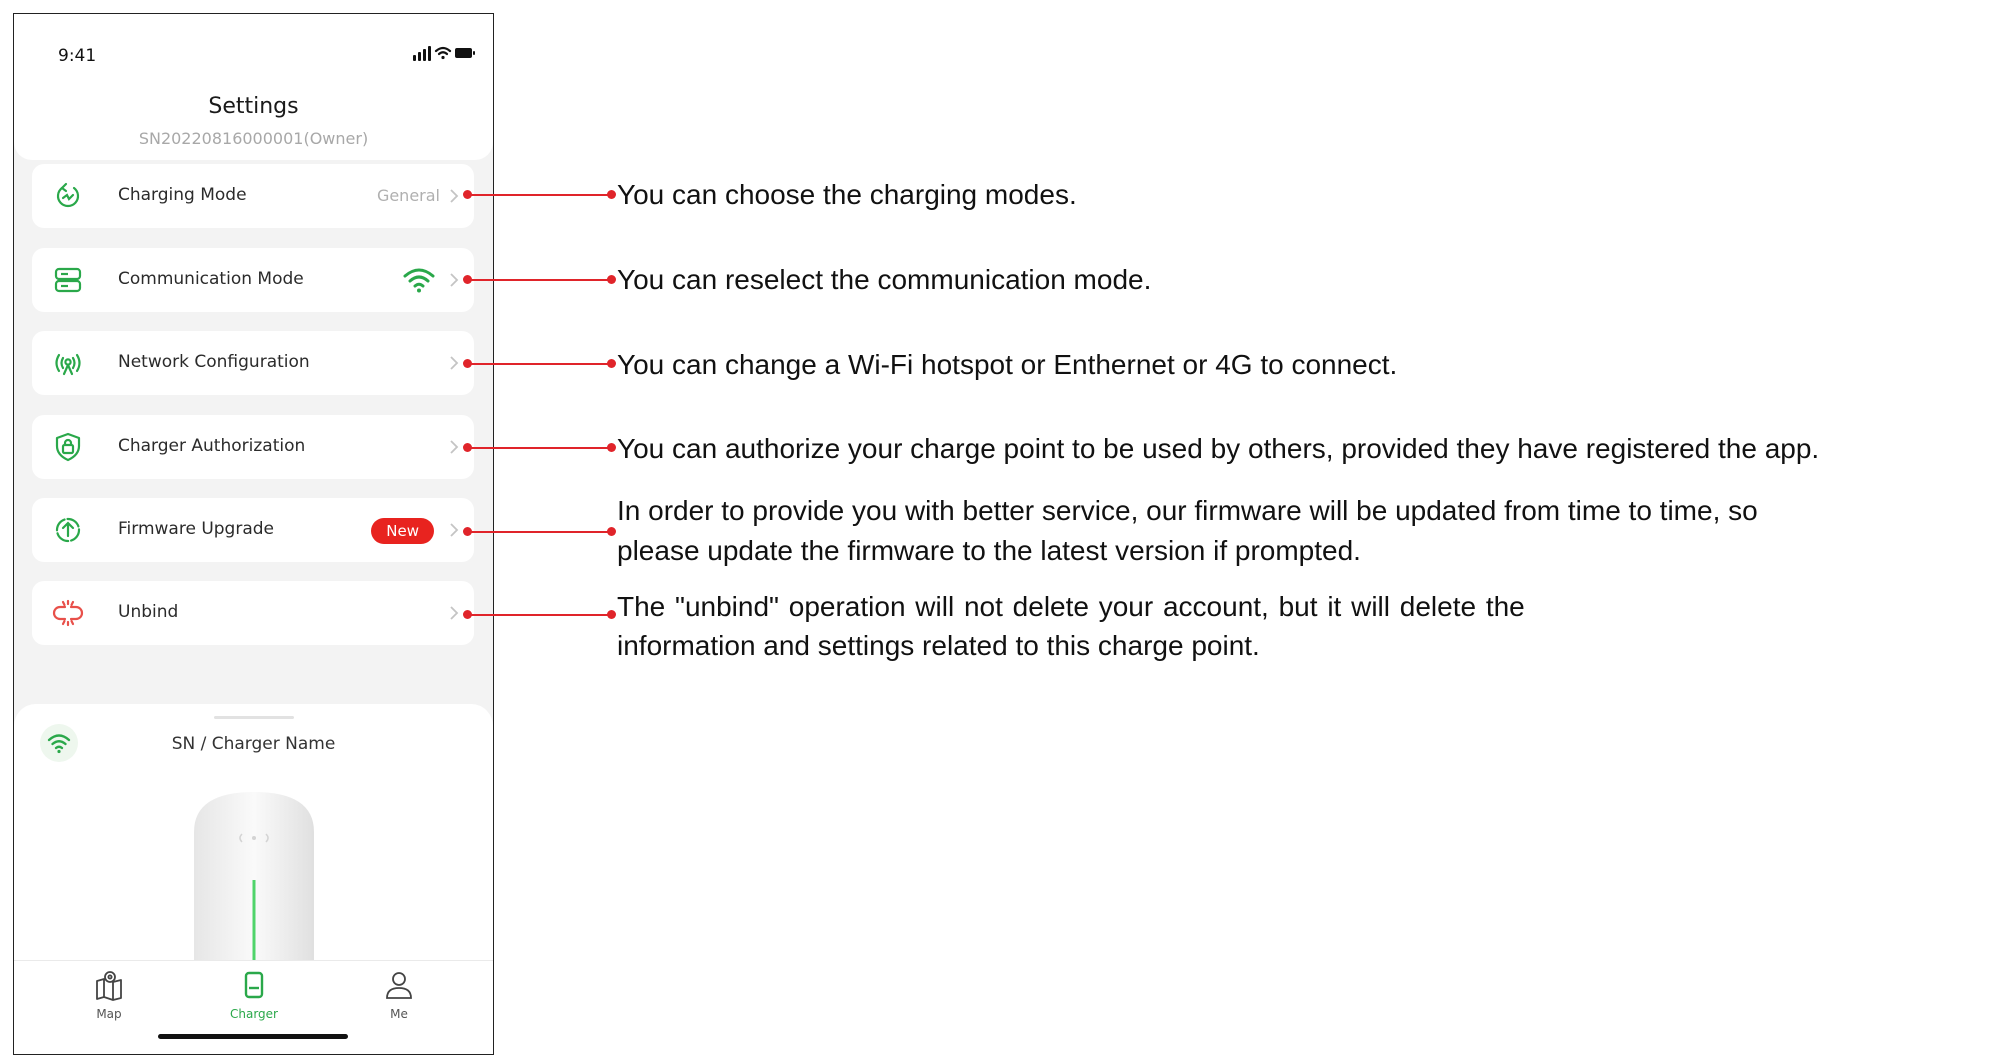 The image size is (1996, 1055). Describe the element at coordinates (253, 138) in the screenshot. I see `device-serial: SN20220816000001(Owner)` at that location.